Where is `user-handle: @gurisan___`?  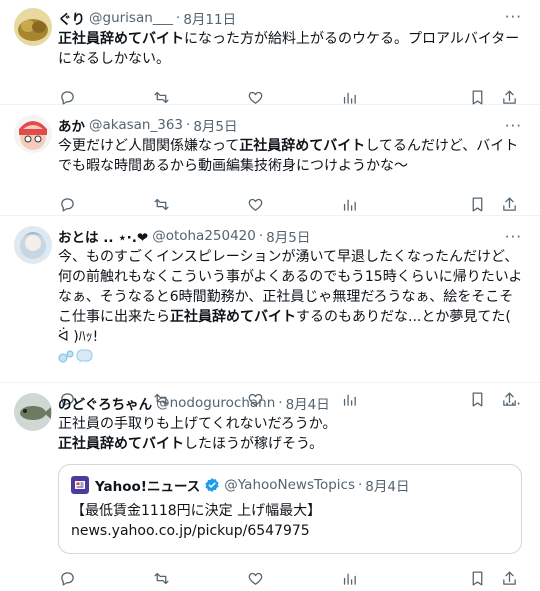 user-handle: @gurisan___ is located at coordinates (131, 18).